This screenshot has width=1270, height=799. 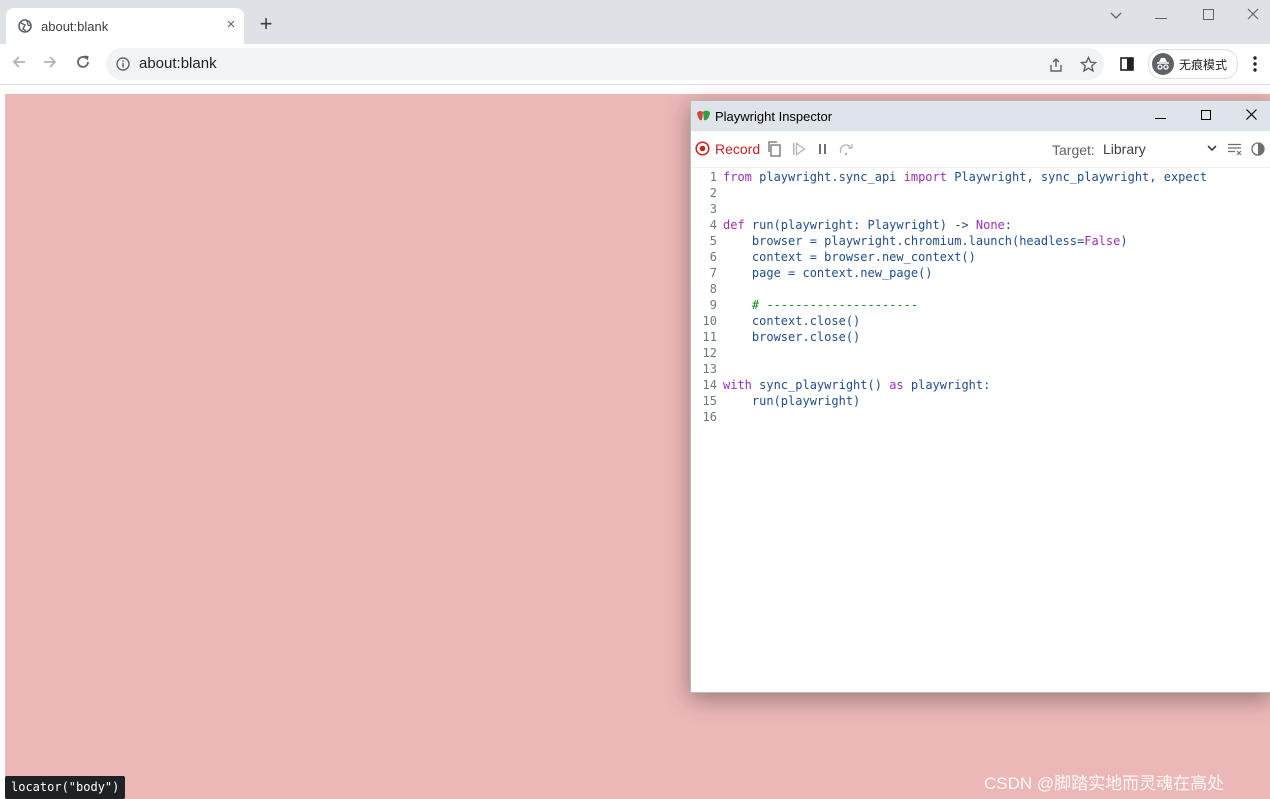 I want to click on minimize-button, so click(x=1161, y=16).